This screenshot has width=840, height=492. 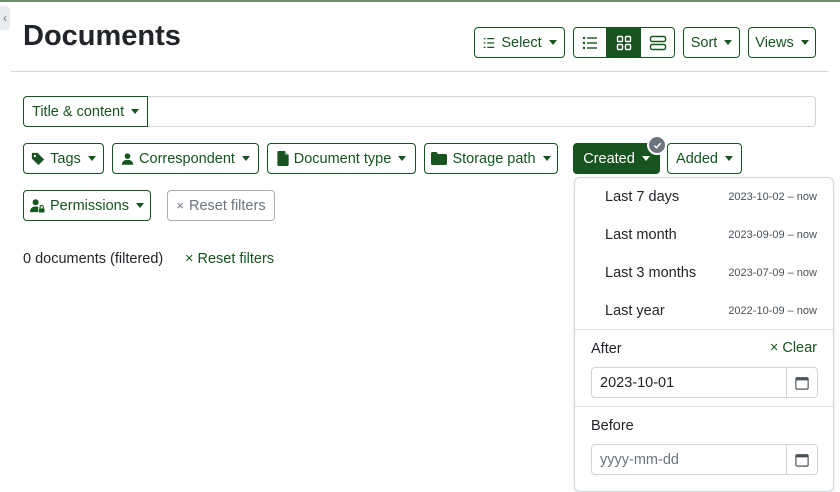 What do you see at coordinates (227, 205) in the screenshot?
I see `reset-filters-label: Reset filters` at bounding box center [227, 205].